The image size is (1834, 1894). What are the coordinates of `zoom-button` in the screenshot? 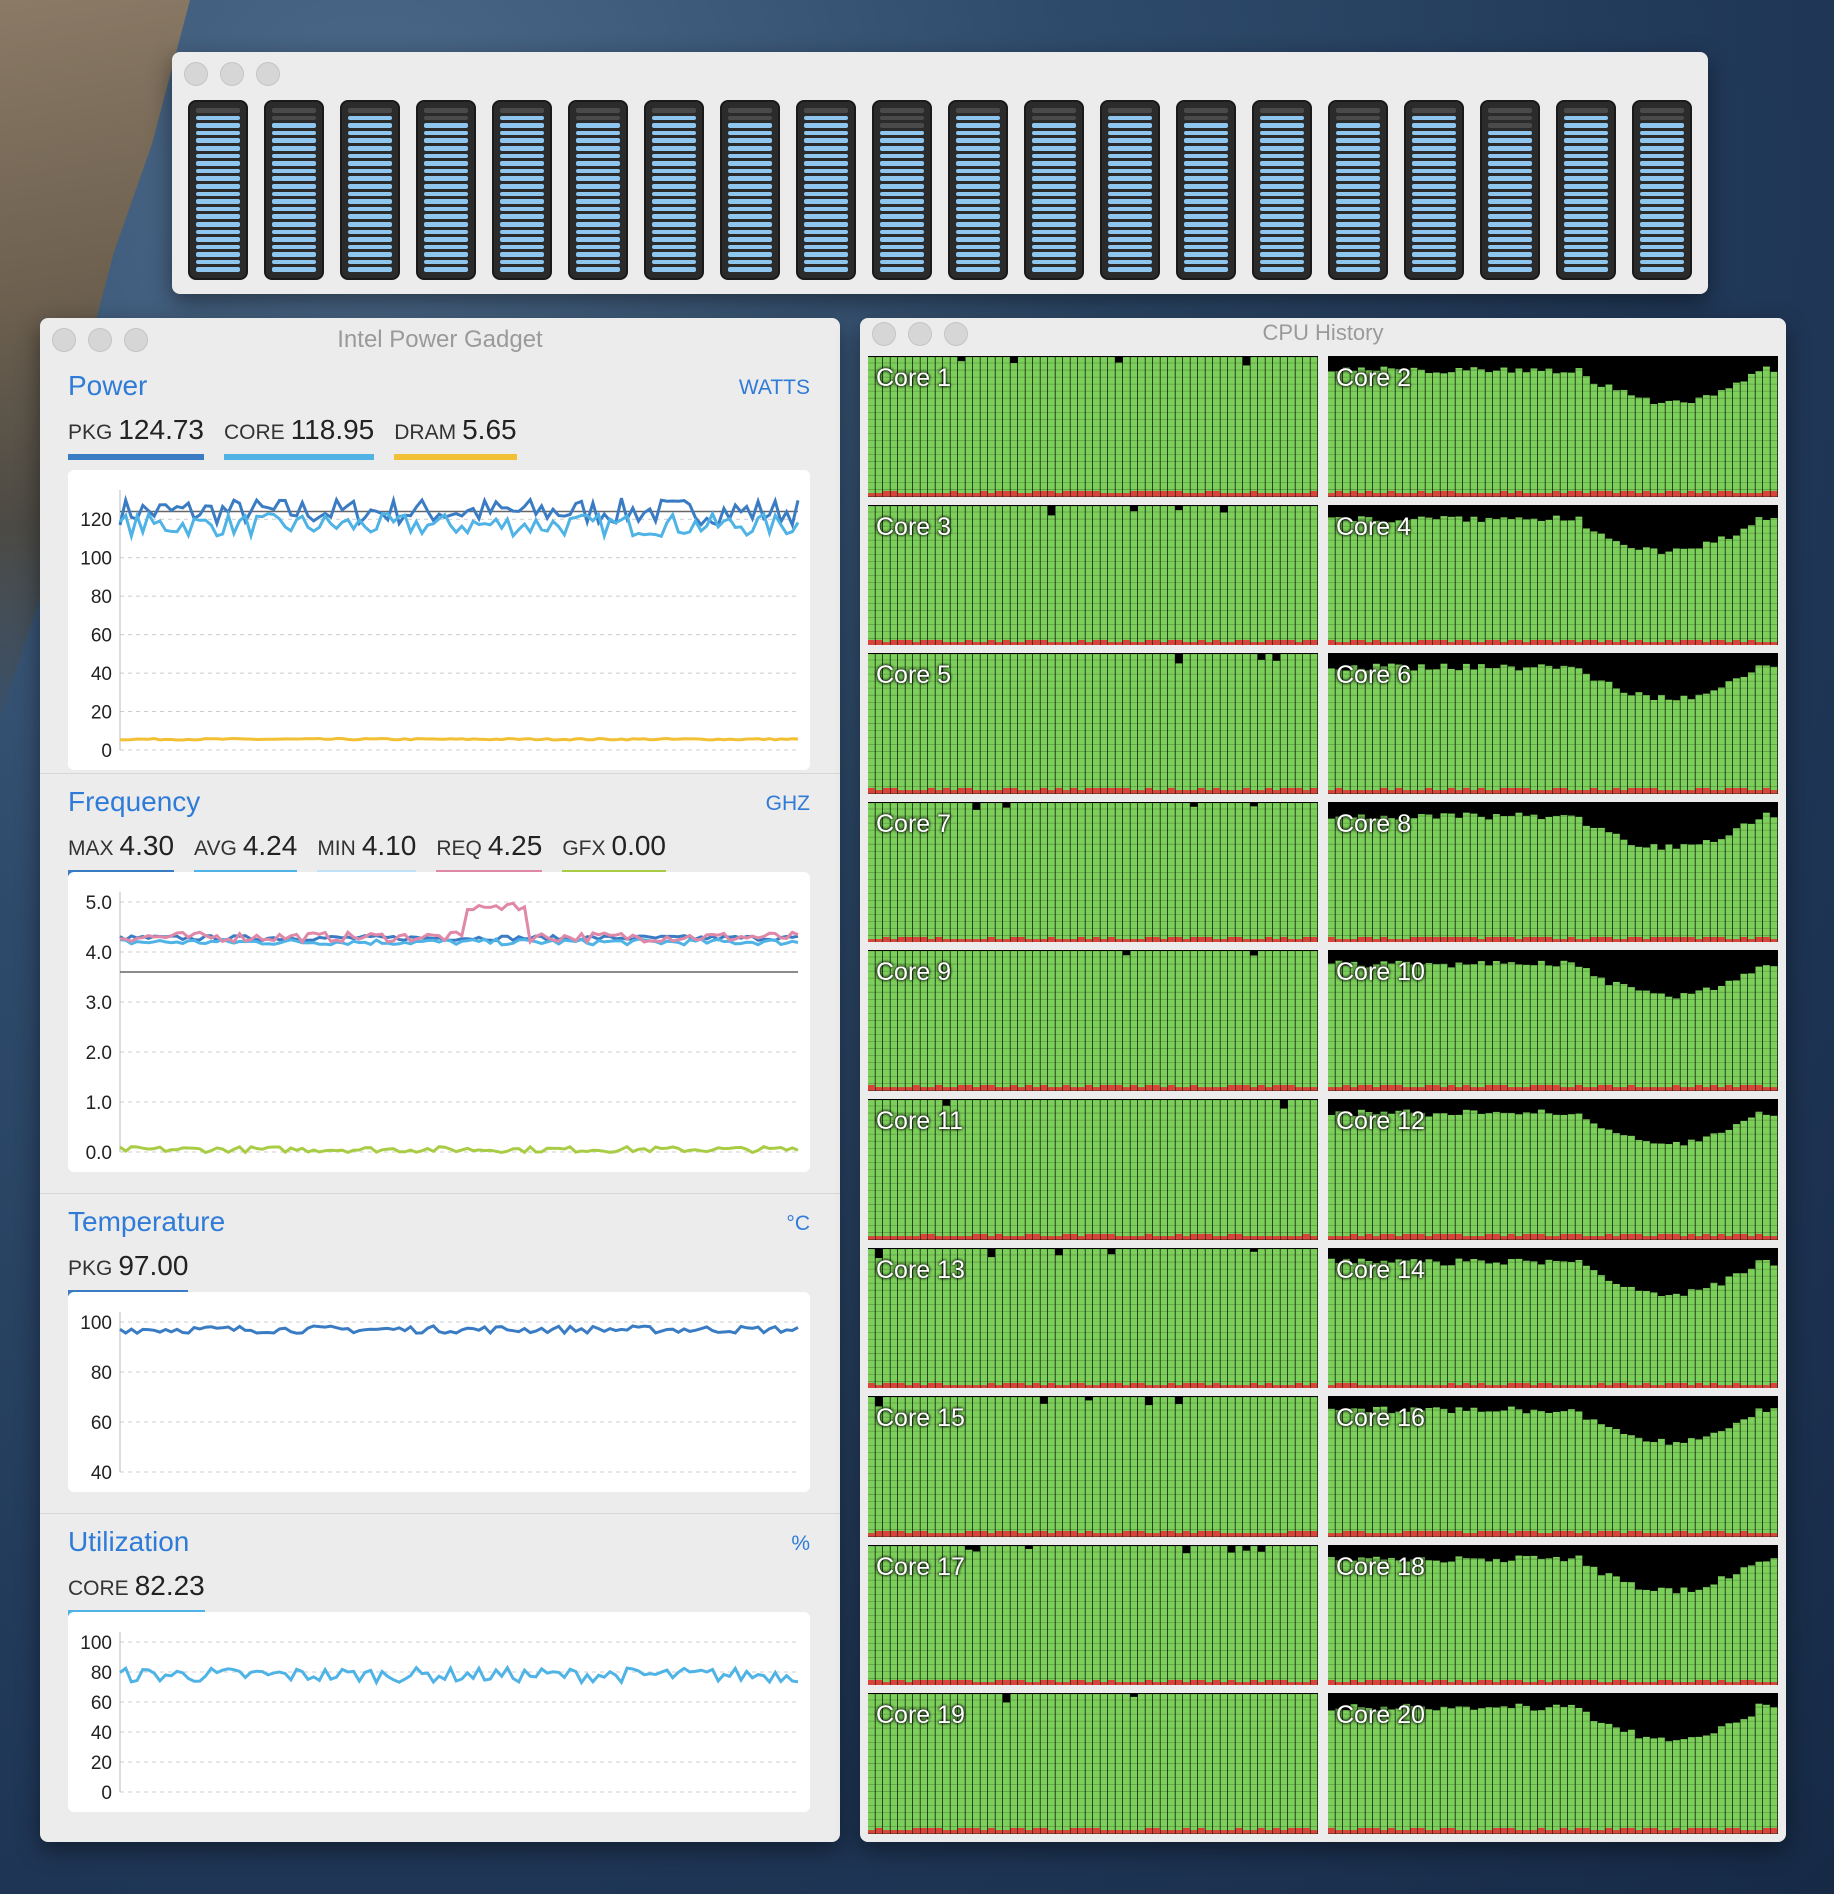 It's located at (268, 74).